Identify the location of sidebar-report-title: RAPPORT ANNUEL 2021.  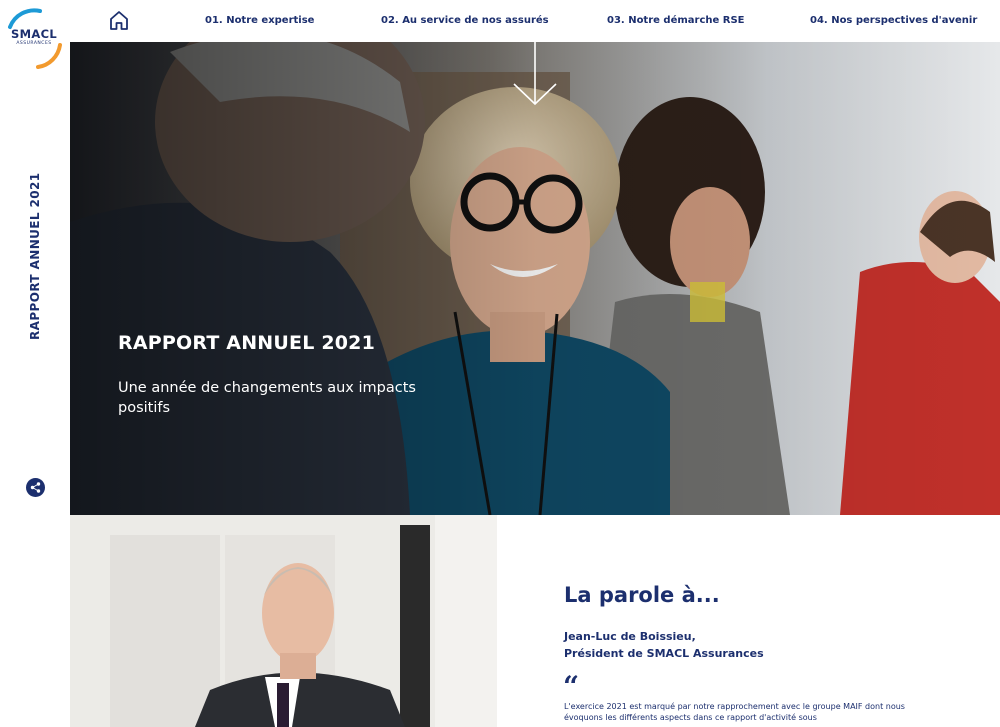
(35, 256).